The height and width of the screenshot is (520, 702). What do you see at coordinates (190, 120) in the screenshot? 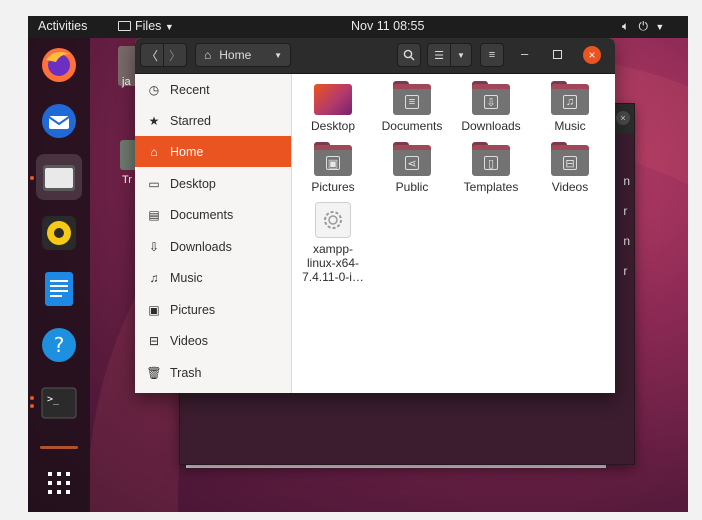
I see `sidebar-item-label: Starred` at bounding box center [190, 120].